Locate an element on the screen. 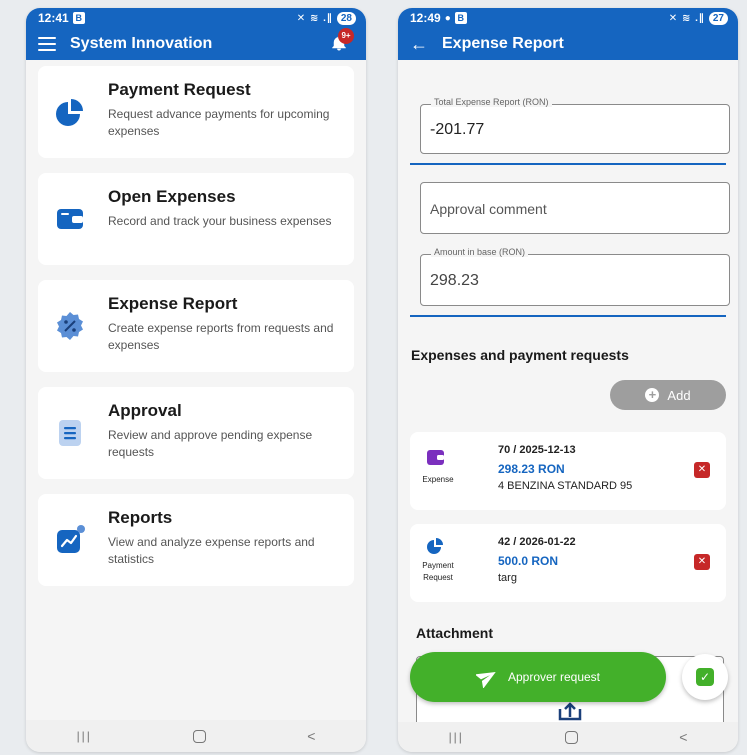 The width and height of the screenshot is (747, 755). item-description: targ is located at coordinates (507, 578).